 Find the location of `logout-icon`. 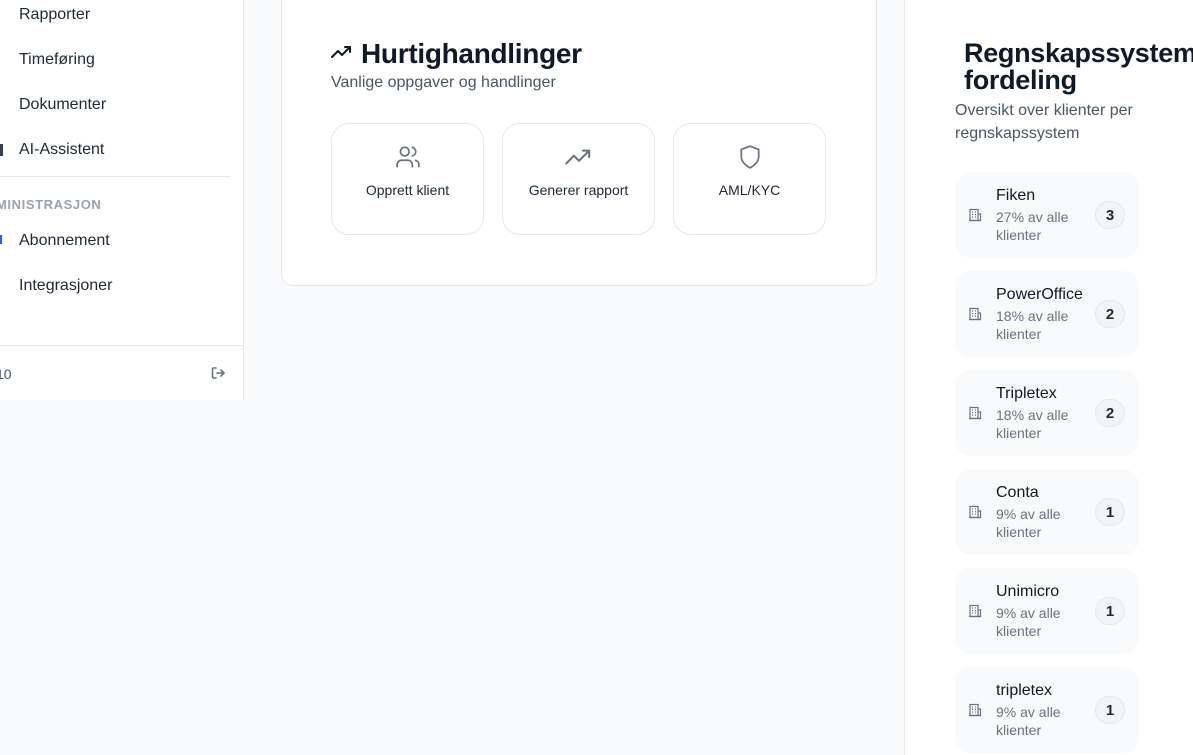

logout-icon is located at coordinates (218, 373).